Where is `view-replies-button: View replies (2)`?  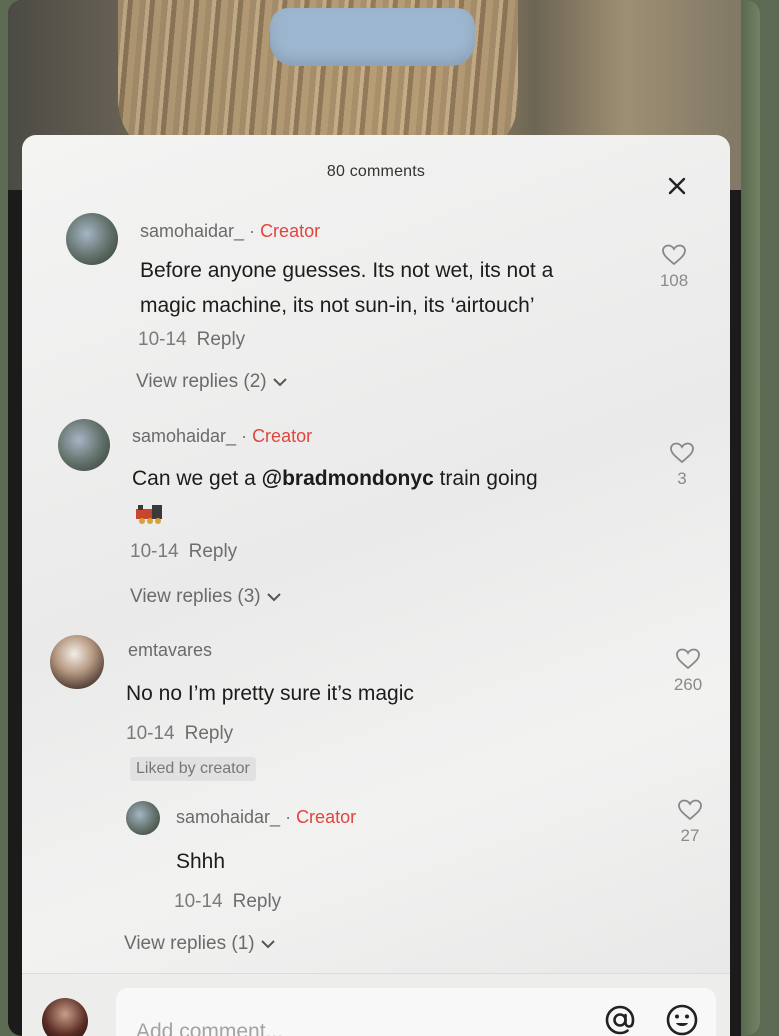
view-replies-button: View replies (2) is located at coordinates (212, 382).